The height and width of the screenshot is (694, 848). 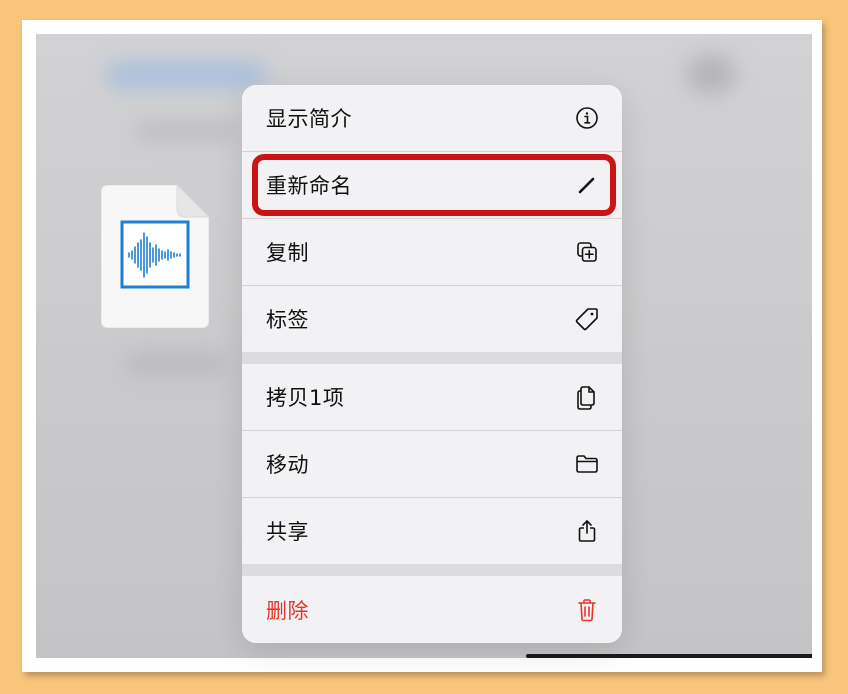 What do you see at coordinates (432, 319) in the screenshot?
I see `menu-item-tags: 标签` at bounding box center [432, 319].